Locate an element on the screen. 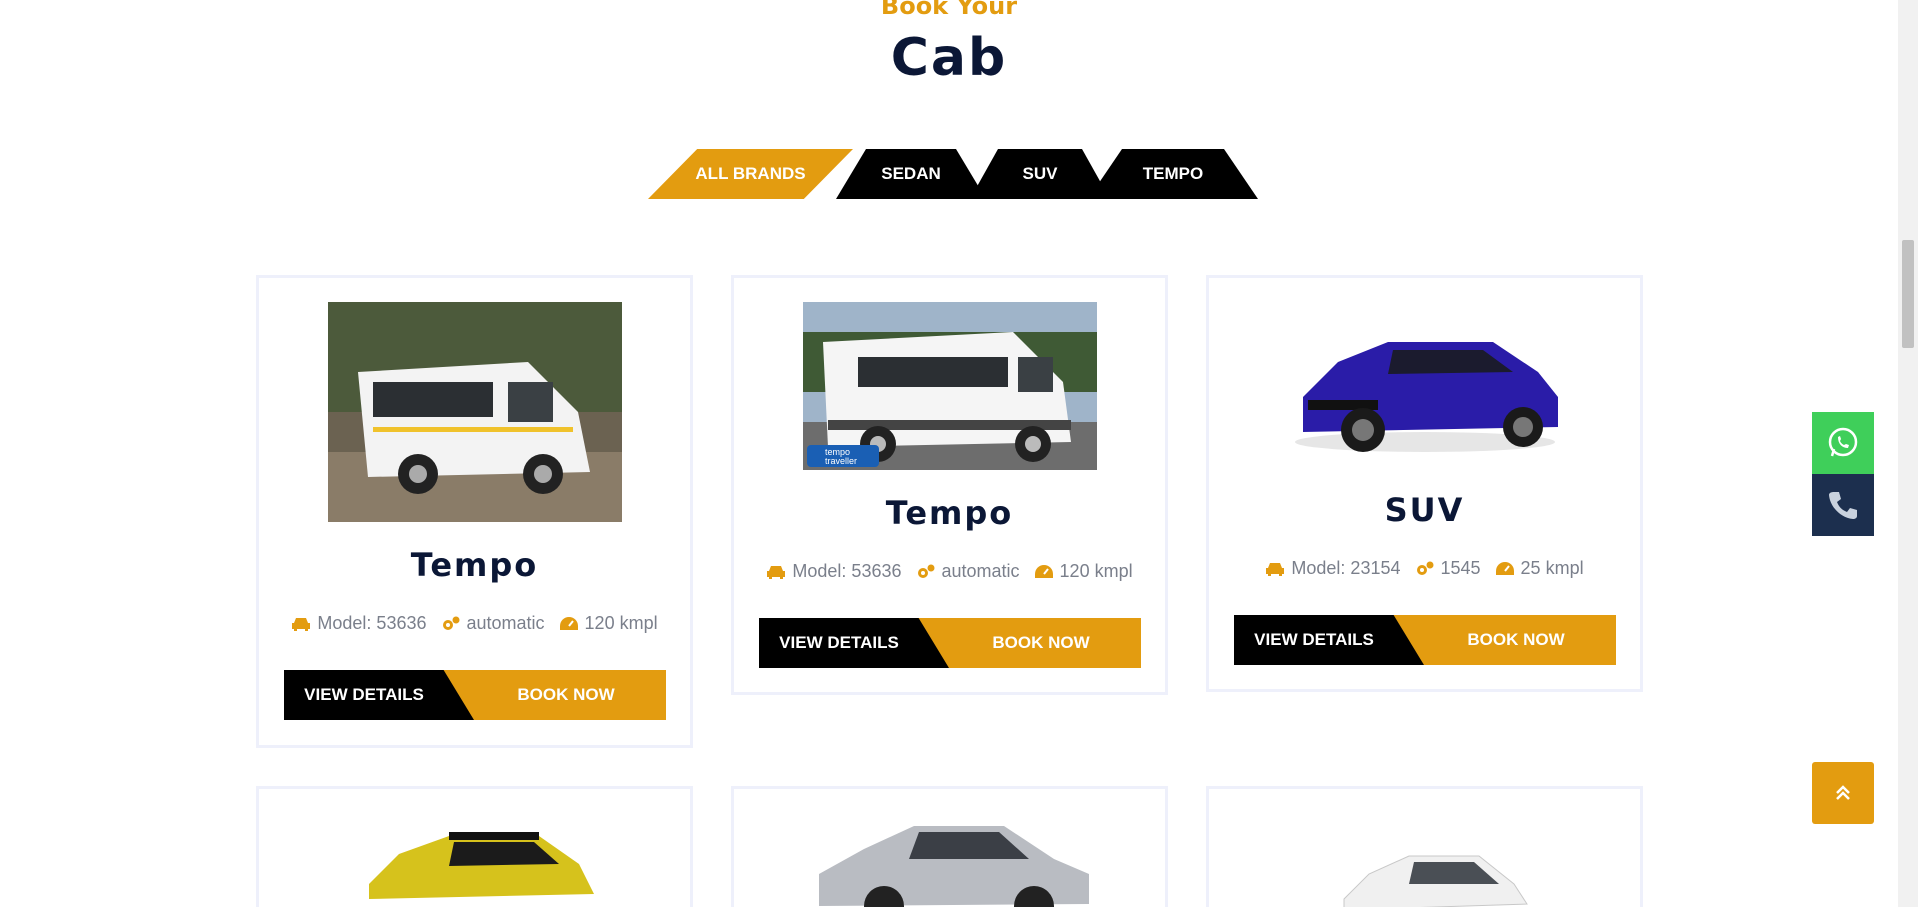 This screenshot has width=1918, height=907. tab-suv: SUV is located at coordinates (1040, 174).